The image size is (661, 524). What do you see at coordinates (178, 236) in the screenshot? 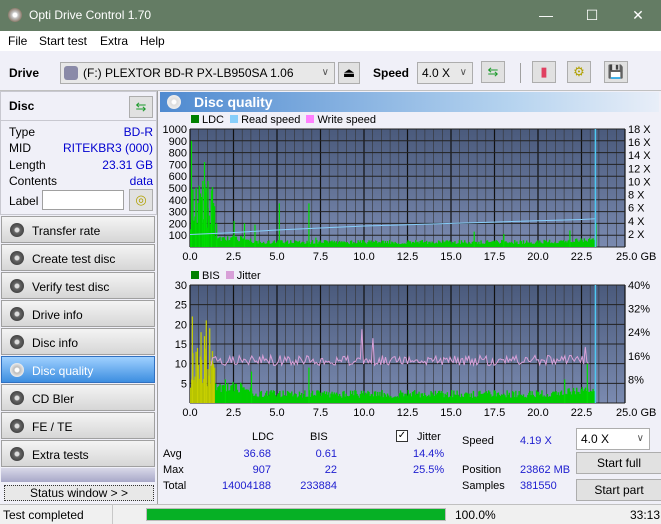
I see `y-tick-label: 100` at bounding box center [178, 236].